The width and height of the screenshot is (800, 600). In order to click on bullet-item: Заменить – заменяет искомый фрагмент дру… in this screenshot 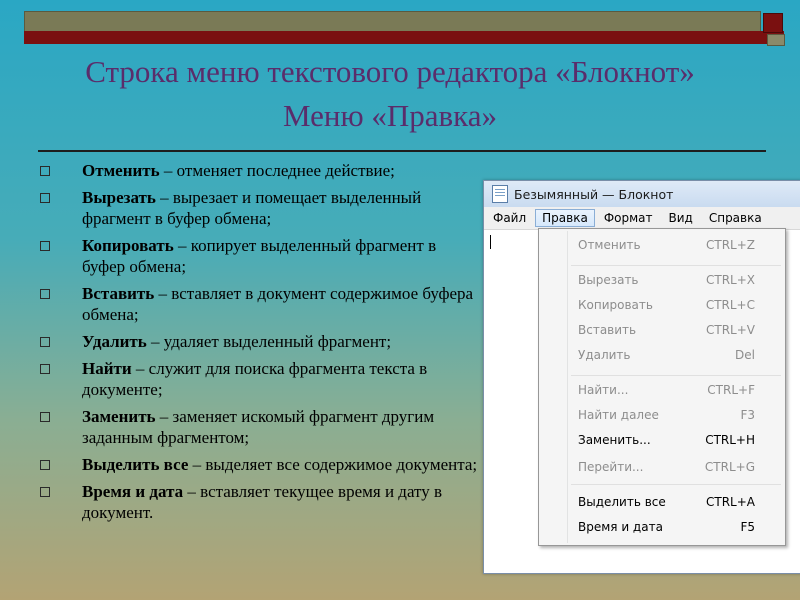, I will do `click(258, 427)`.